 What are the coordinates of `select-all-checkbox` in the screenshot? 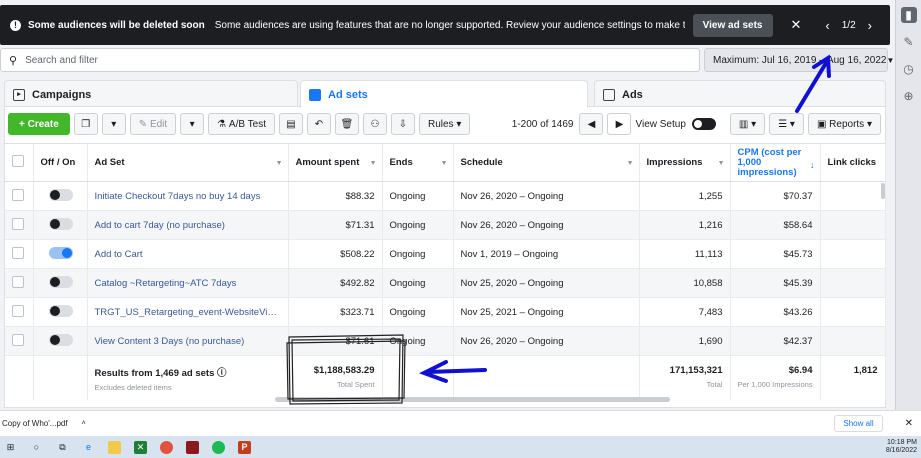 It's located at (18, 161).